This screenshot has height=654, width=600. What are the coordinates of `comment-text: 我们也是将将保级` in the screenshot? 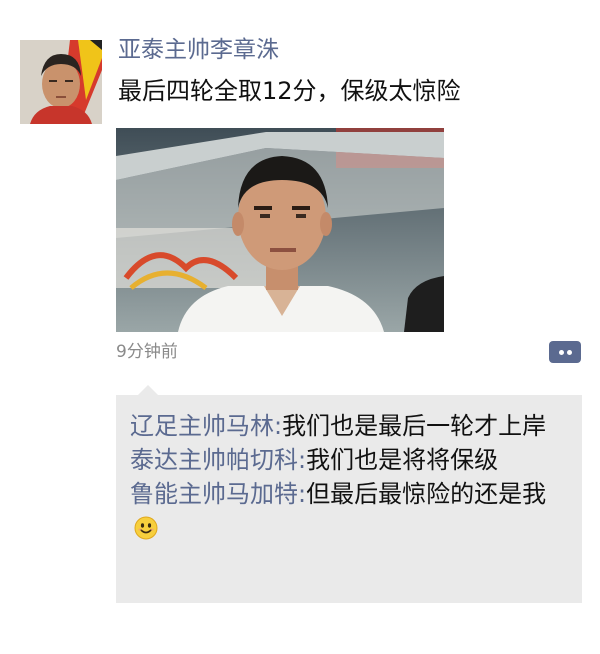 It's located at (402, 460).